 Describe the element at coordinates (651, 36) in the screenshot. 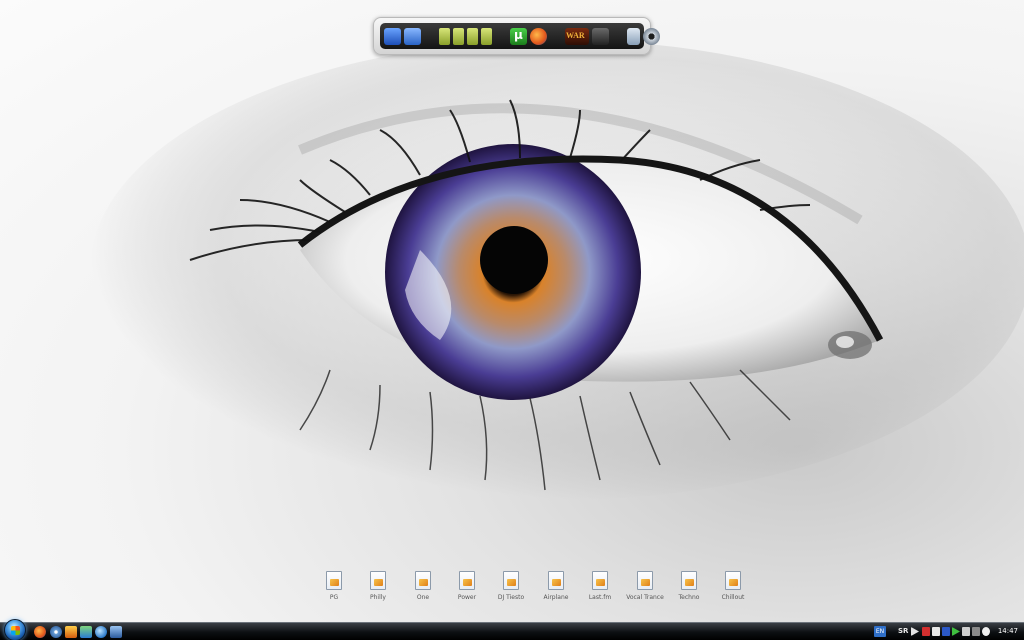

I see `gear-icon` at that location.